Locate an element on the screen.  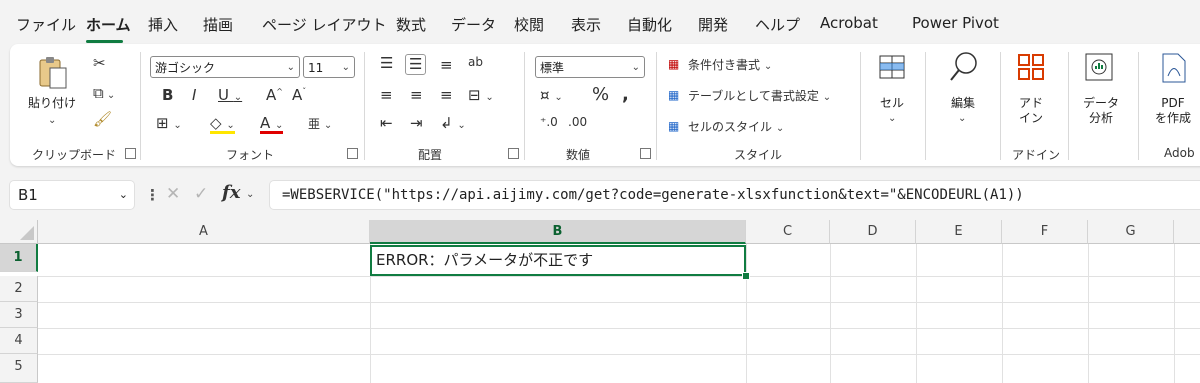
data-analysis-button: データ 分析 is located at coordinates (1101, 111).